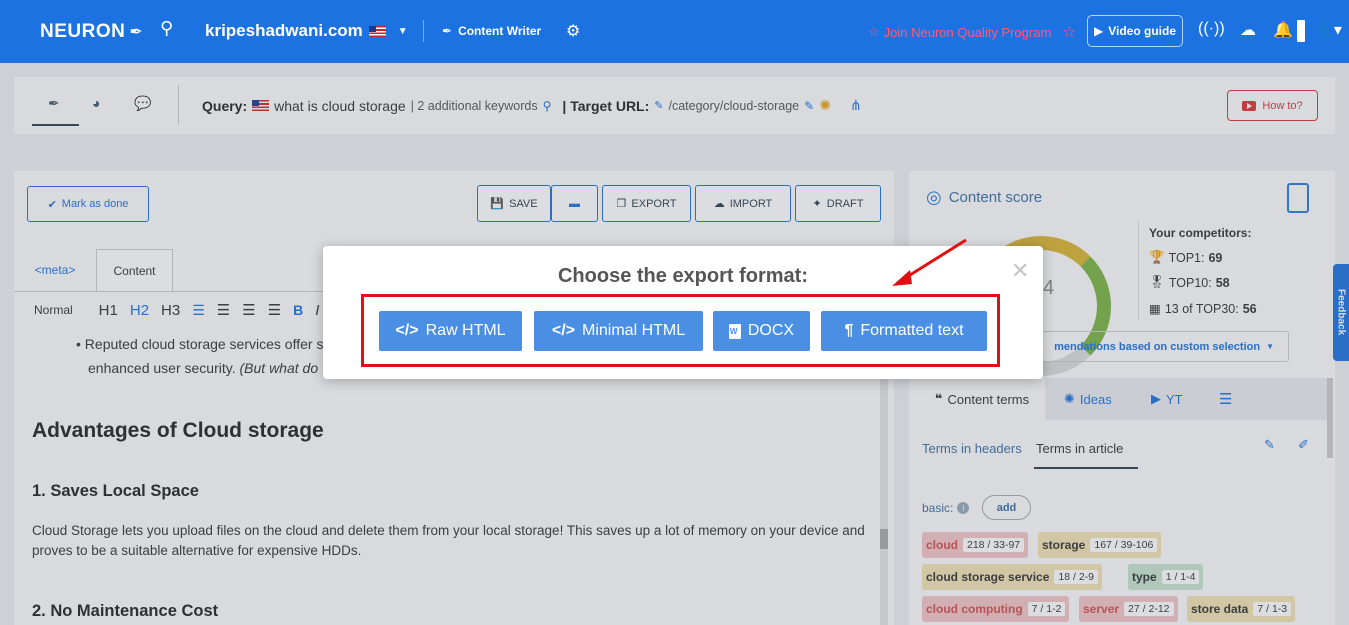 The width and height of the screenshot is (1349, 625). I want to click on chevron-down-icon: ▼, so click(402, 31).